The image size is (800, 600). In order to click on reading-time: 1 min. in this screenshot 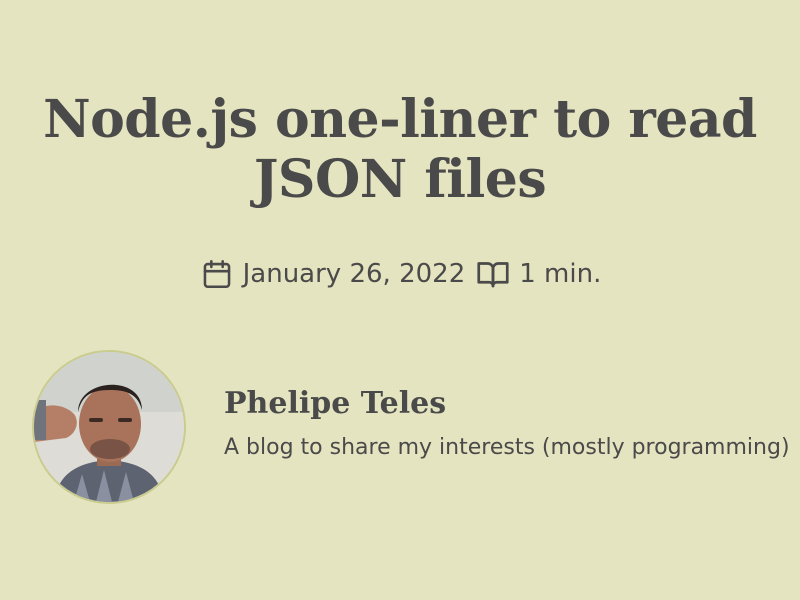, I will do `click(560, 274)`.